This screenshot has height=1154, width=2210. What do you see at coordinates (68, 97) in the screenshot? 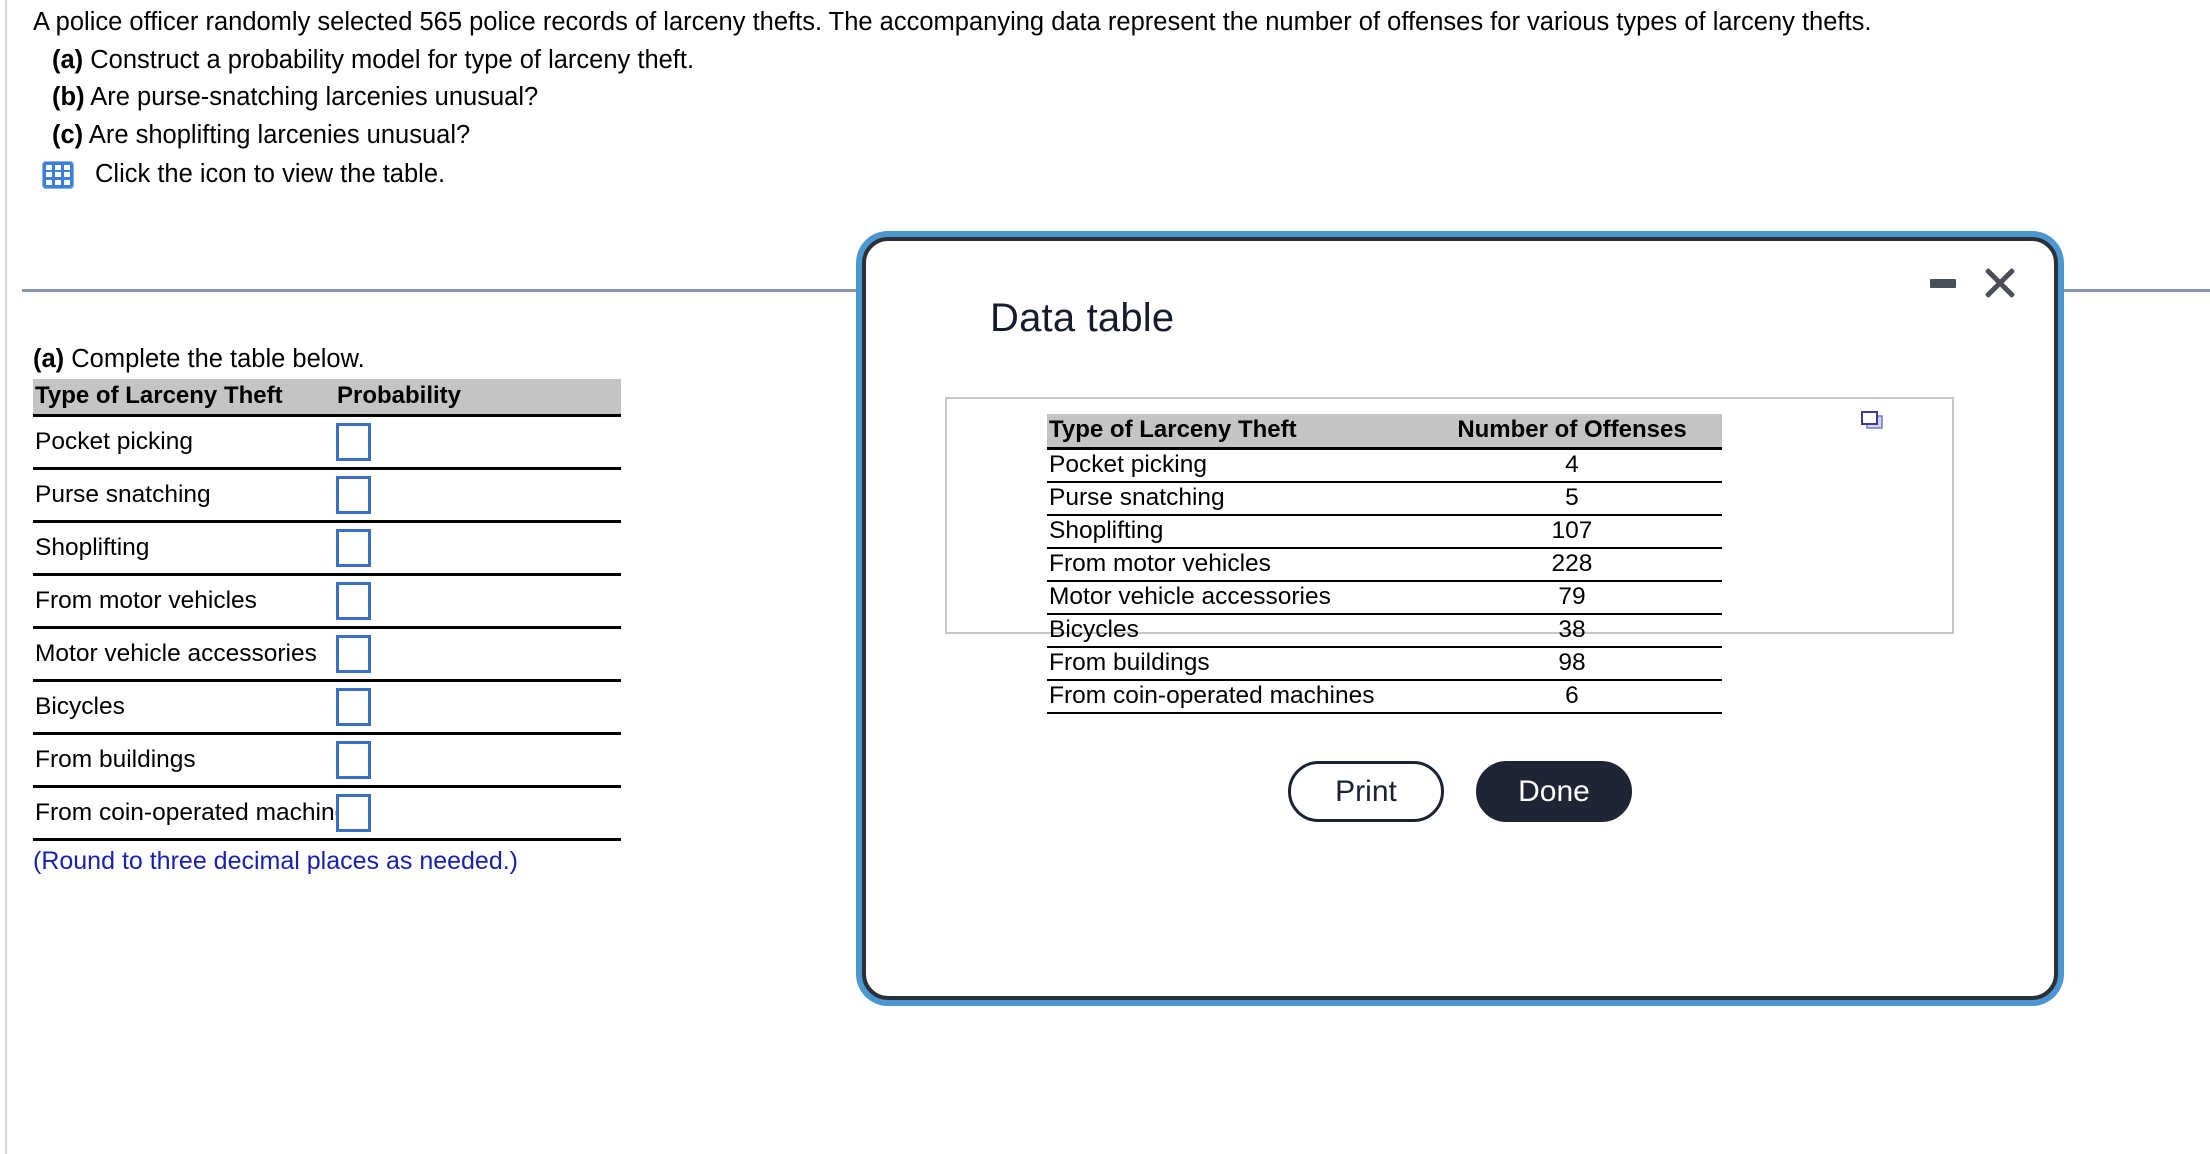
I see `part-b-label: (b)` at bounding box center [68, 97].